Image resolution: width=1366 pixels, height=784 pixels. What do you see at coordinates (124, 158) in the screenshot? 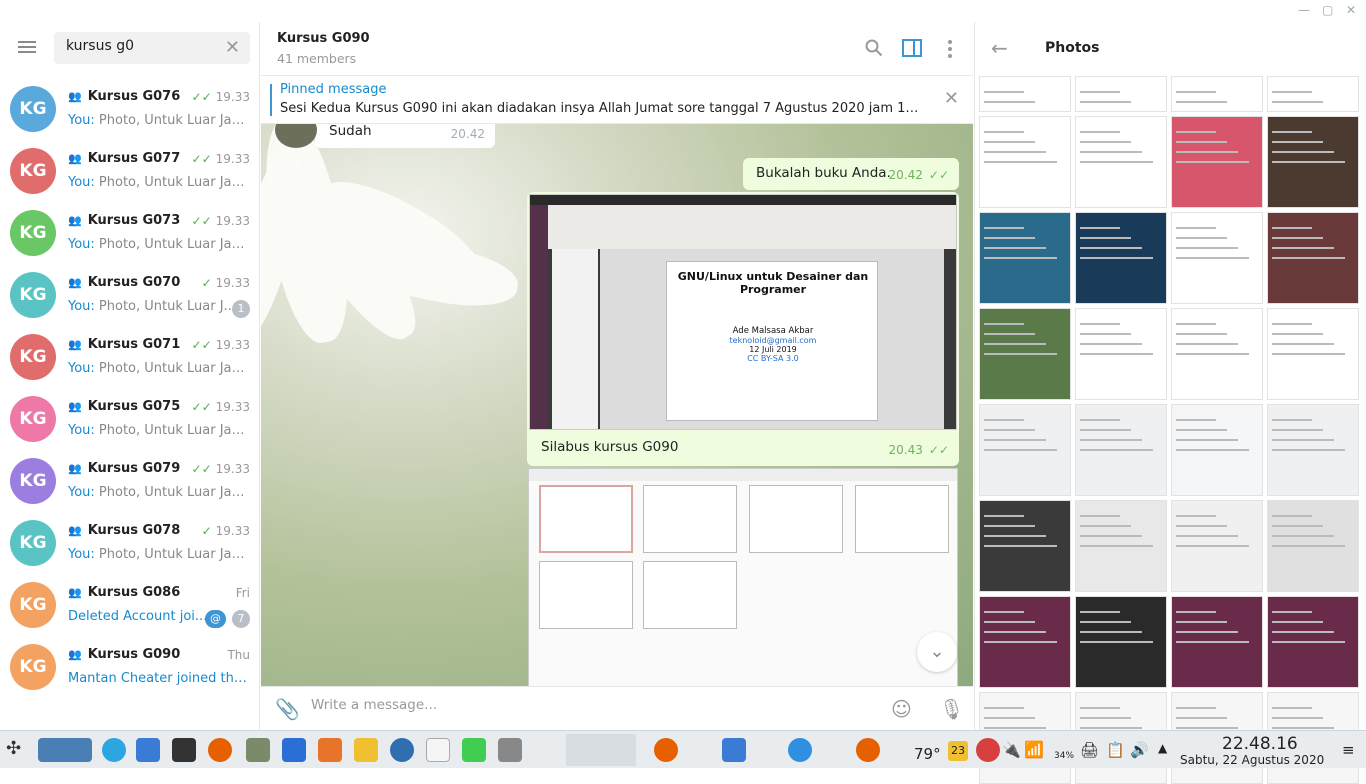
I see `chat-name: 👥 Kursus G077` at bounding box center [124, 158].